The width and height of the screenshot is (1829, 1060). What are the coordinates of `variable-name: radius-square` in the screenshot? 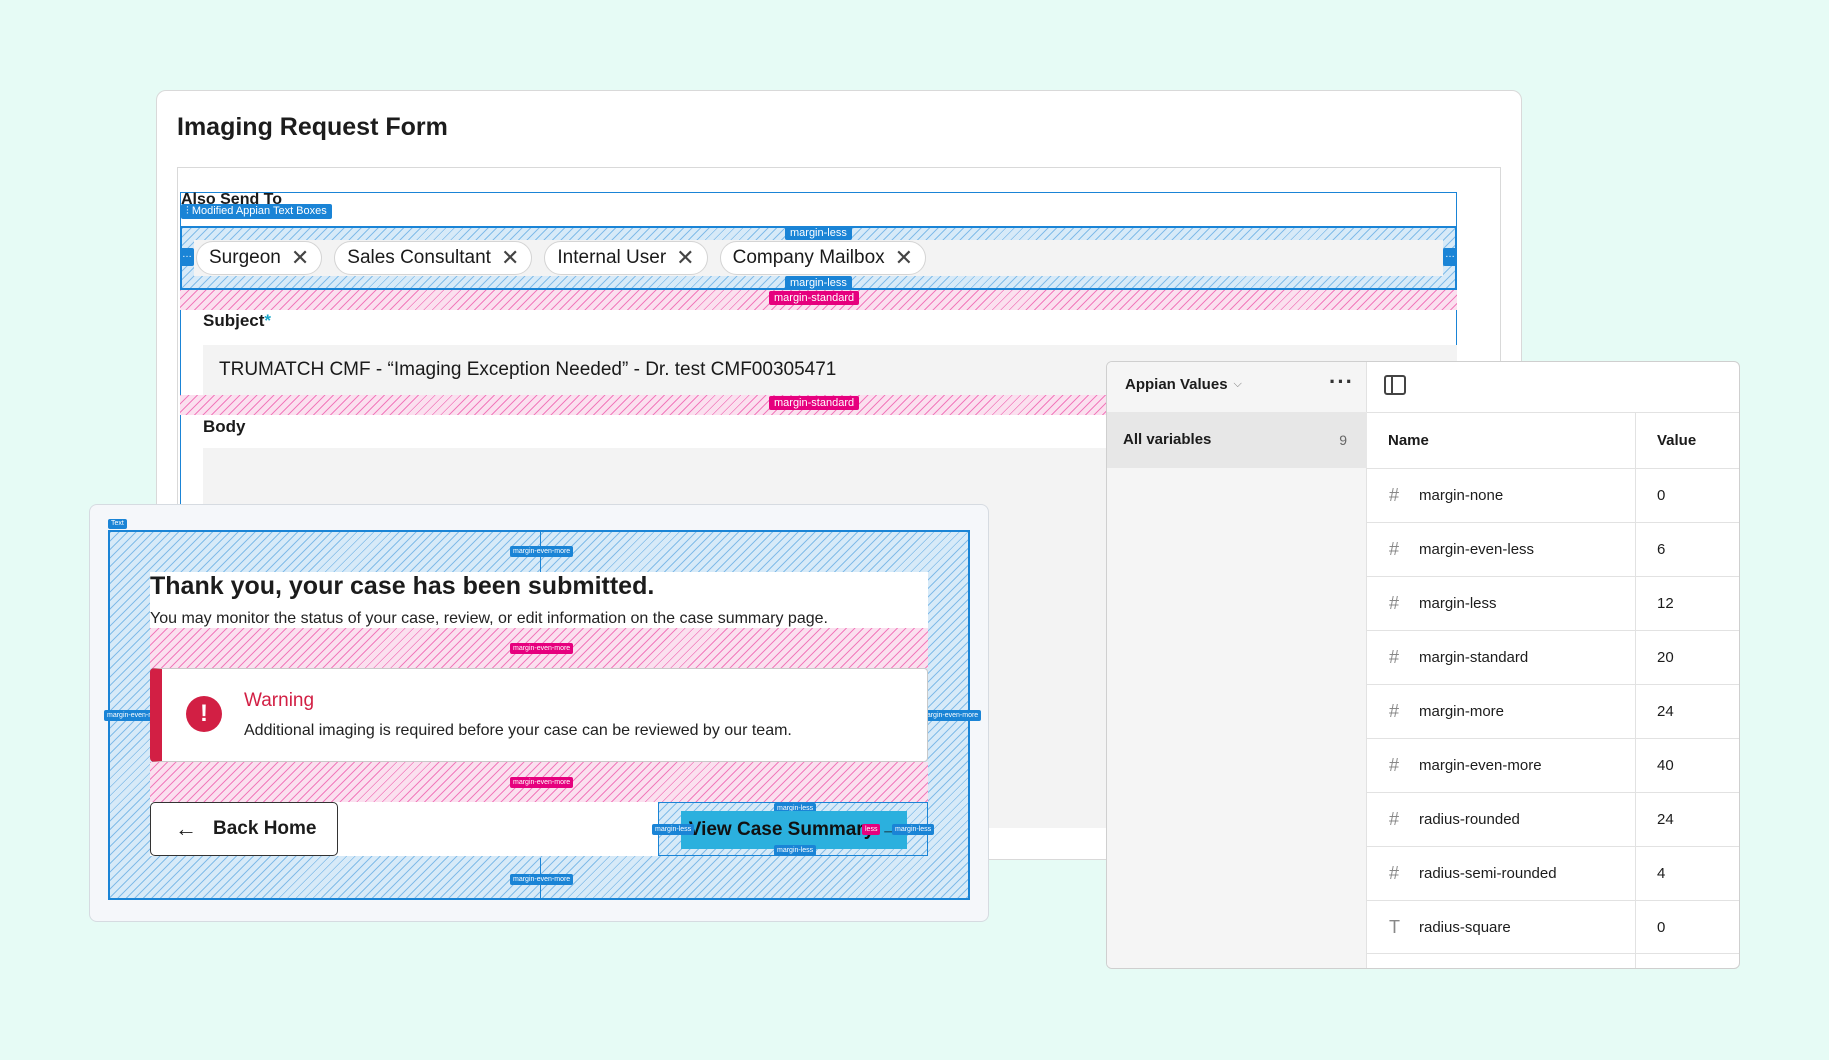 It's located at (1465, 927).